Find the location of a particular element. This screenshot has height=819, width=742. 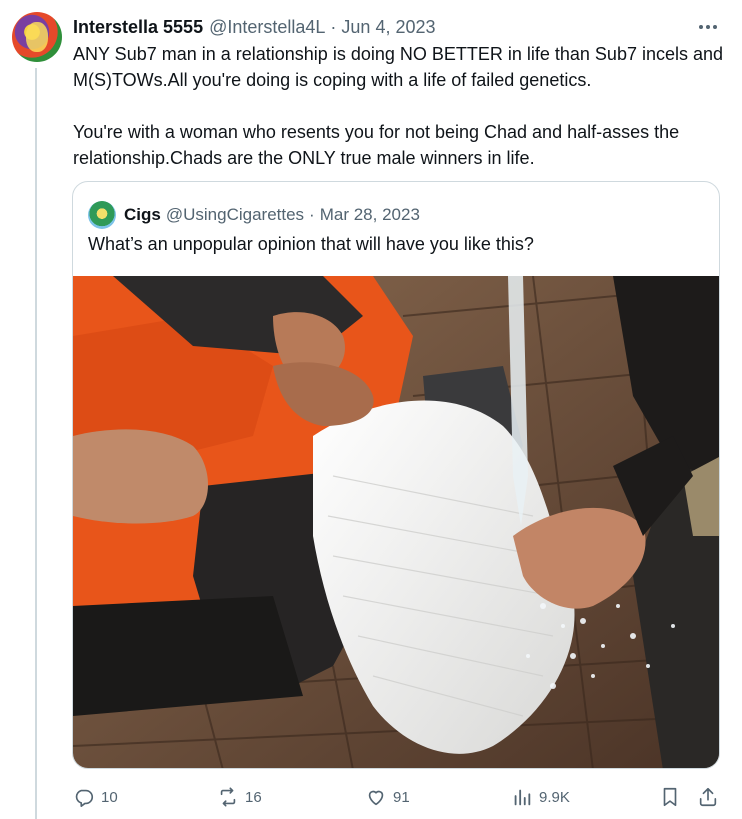

quoted-tweet-date: Mar 28, 2023 is located at coordinates (369, 214).